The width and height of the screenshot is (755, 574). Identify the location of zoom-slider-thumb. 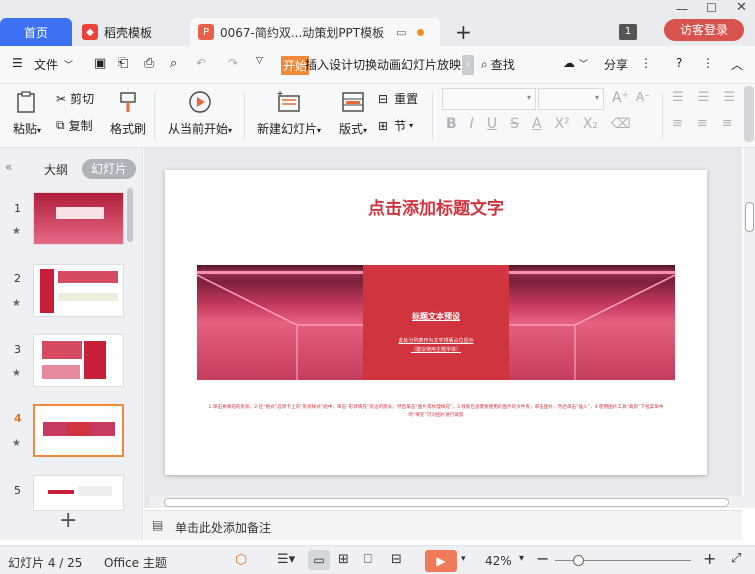
(578, 560).